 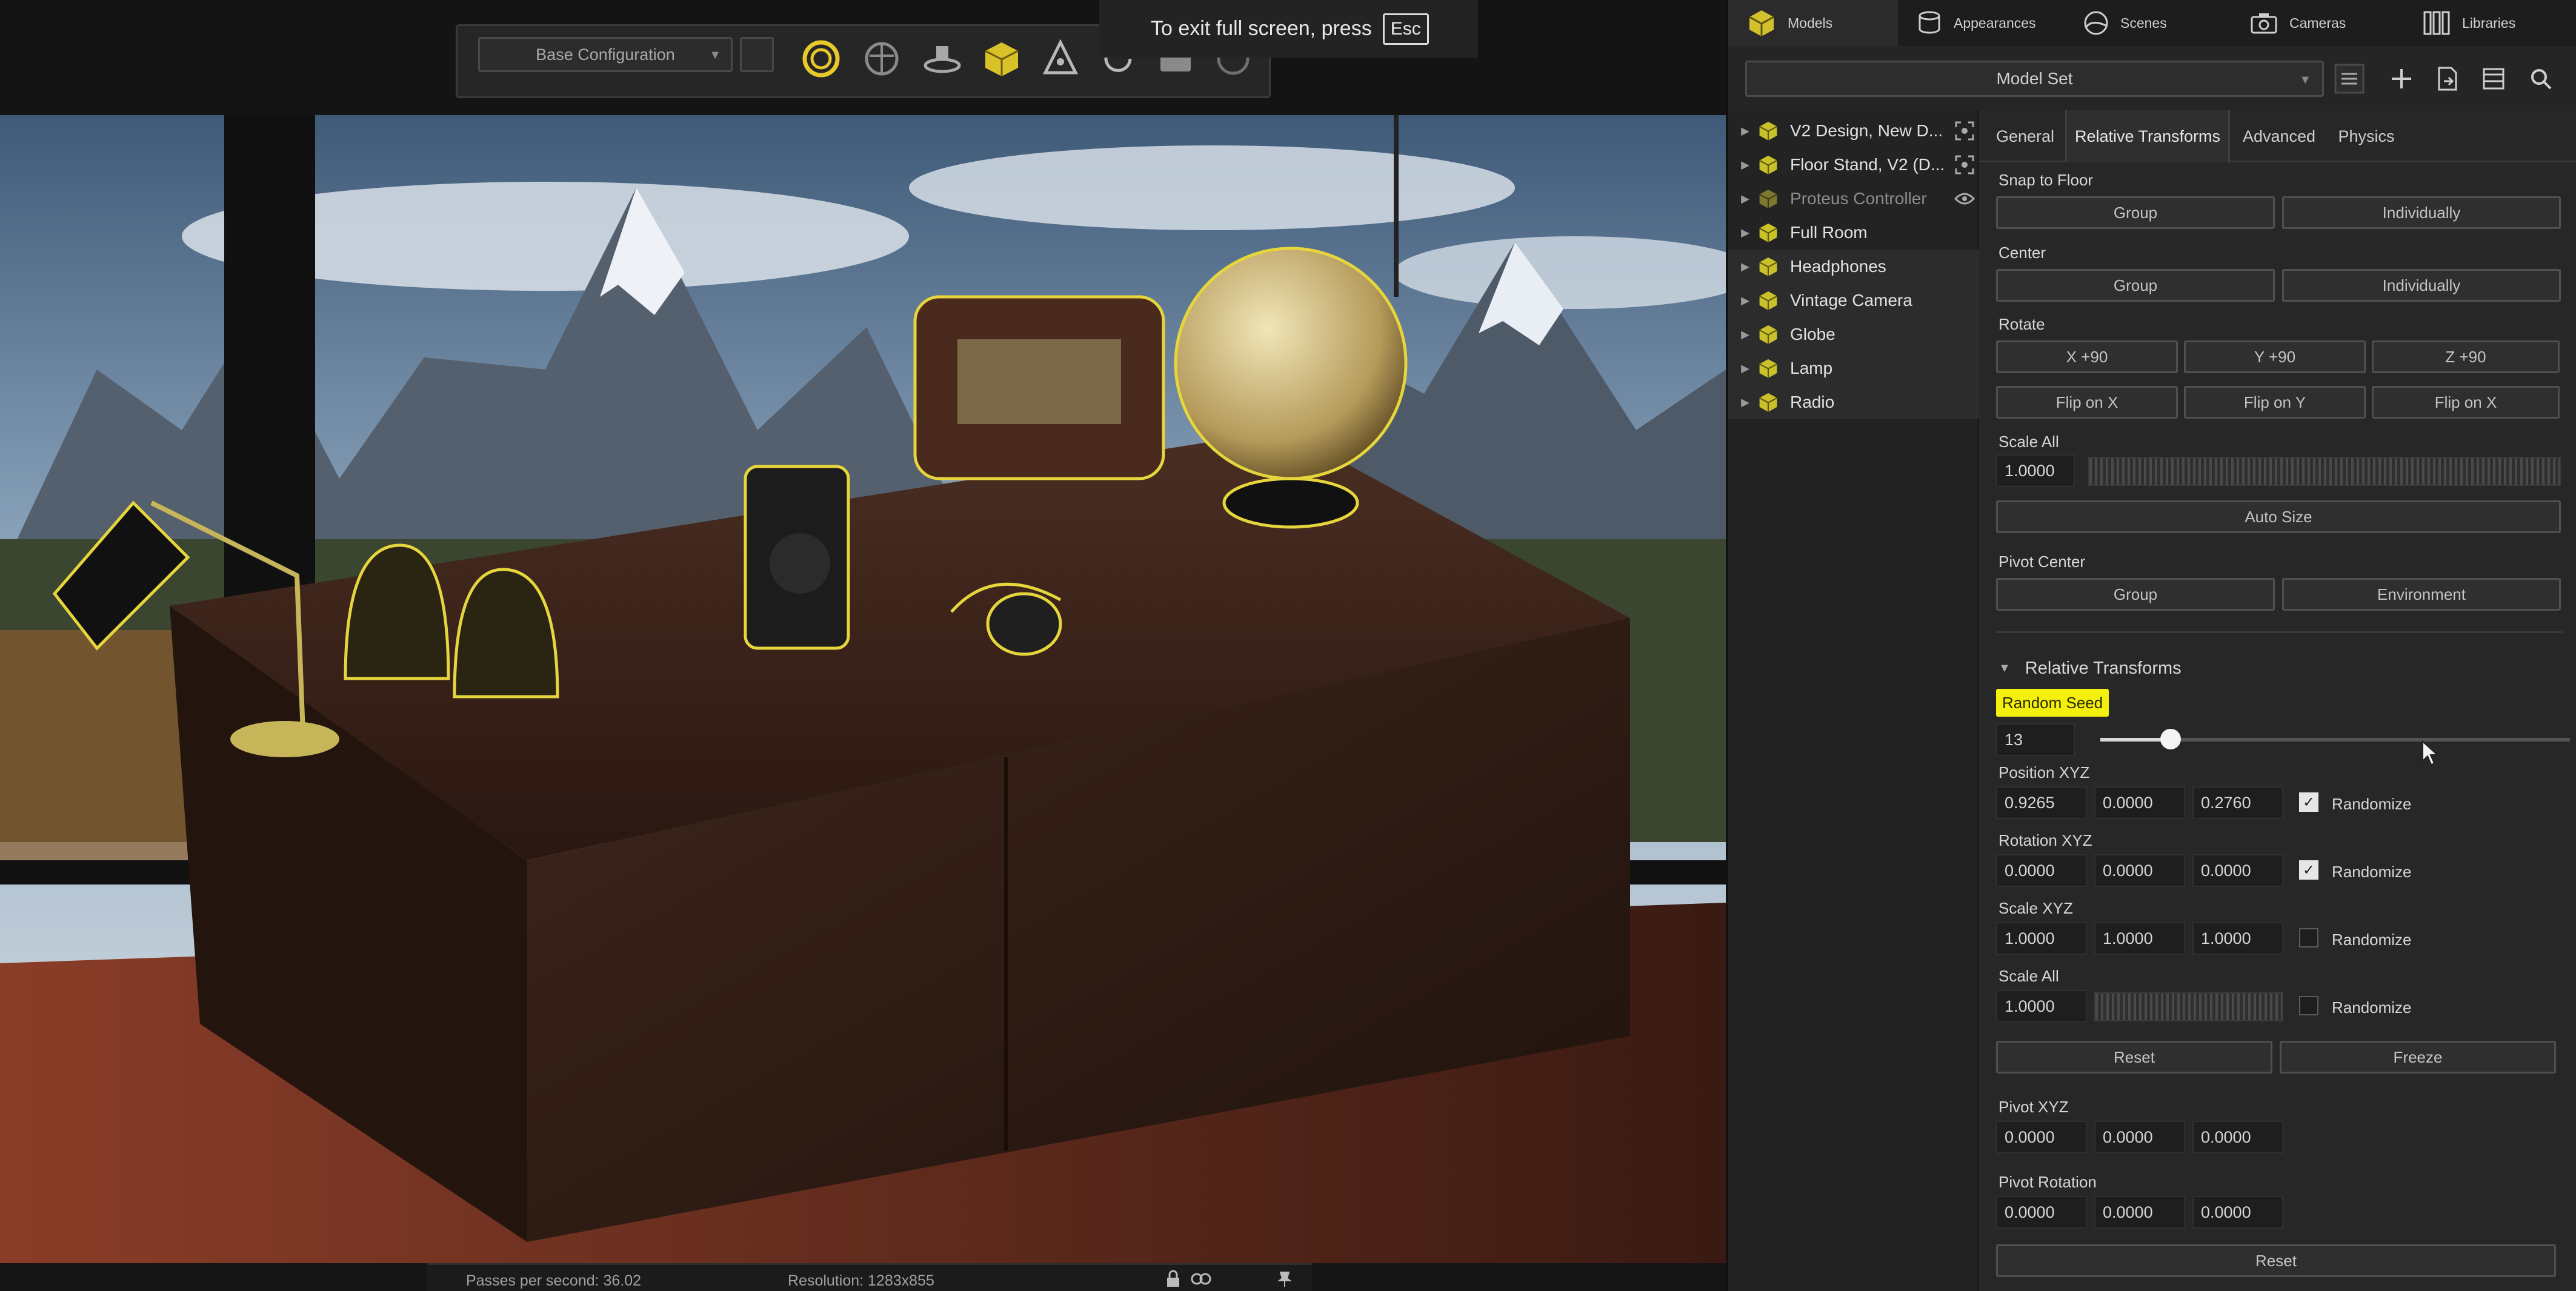 What do you see at coordinates (2466, 402) in the screenshot?
I see `flip-z-button: Flip on X` at bounding box center [2466, 402].